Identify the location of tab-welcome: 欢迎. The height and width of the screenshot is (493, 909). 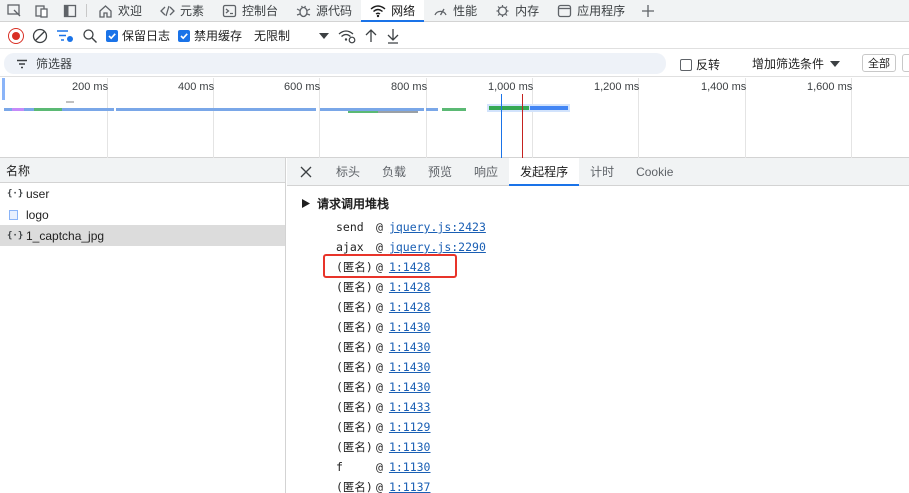
(120, 10).